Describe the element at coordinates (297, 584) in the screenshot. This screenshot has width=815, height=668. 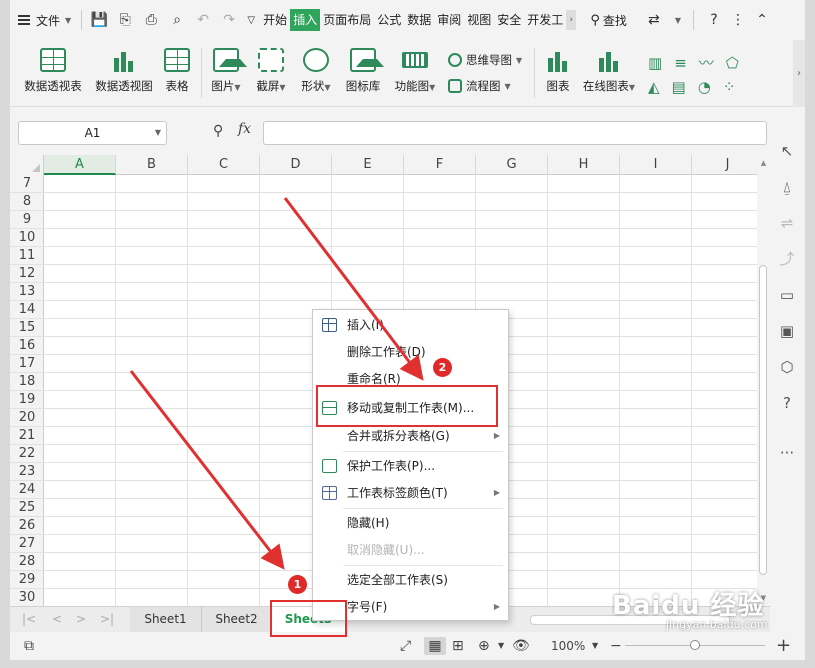
I see `step-badge-1: 1` at that location.